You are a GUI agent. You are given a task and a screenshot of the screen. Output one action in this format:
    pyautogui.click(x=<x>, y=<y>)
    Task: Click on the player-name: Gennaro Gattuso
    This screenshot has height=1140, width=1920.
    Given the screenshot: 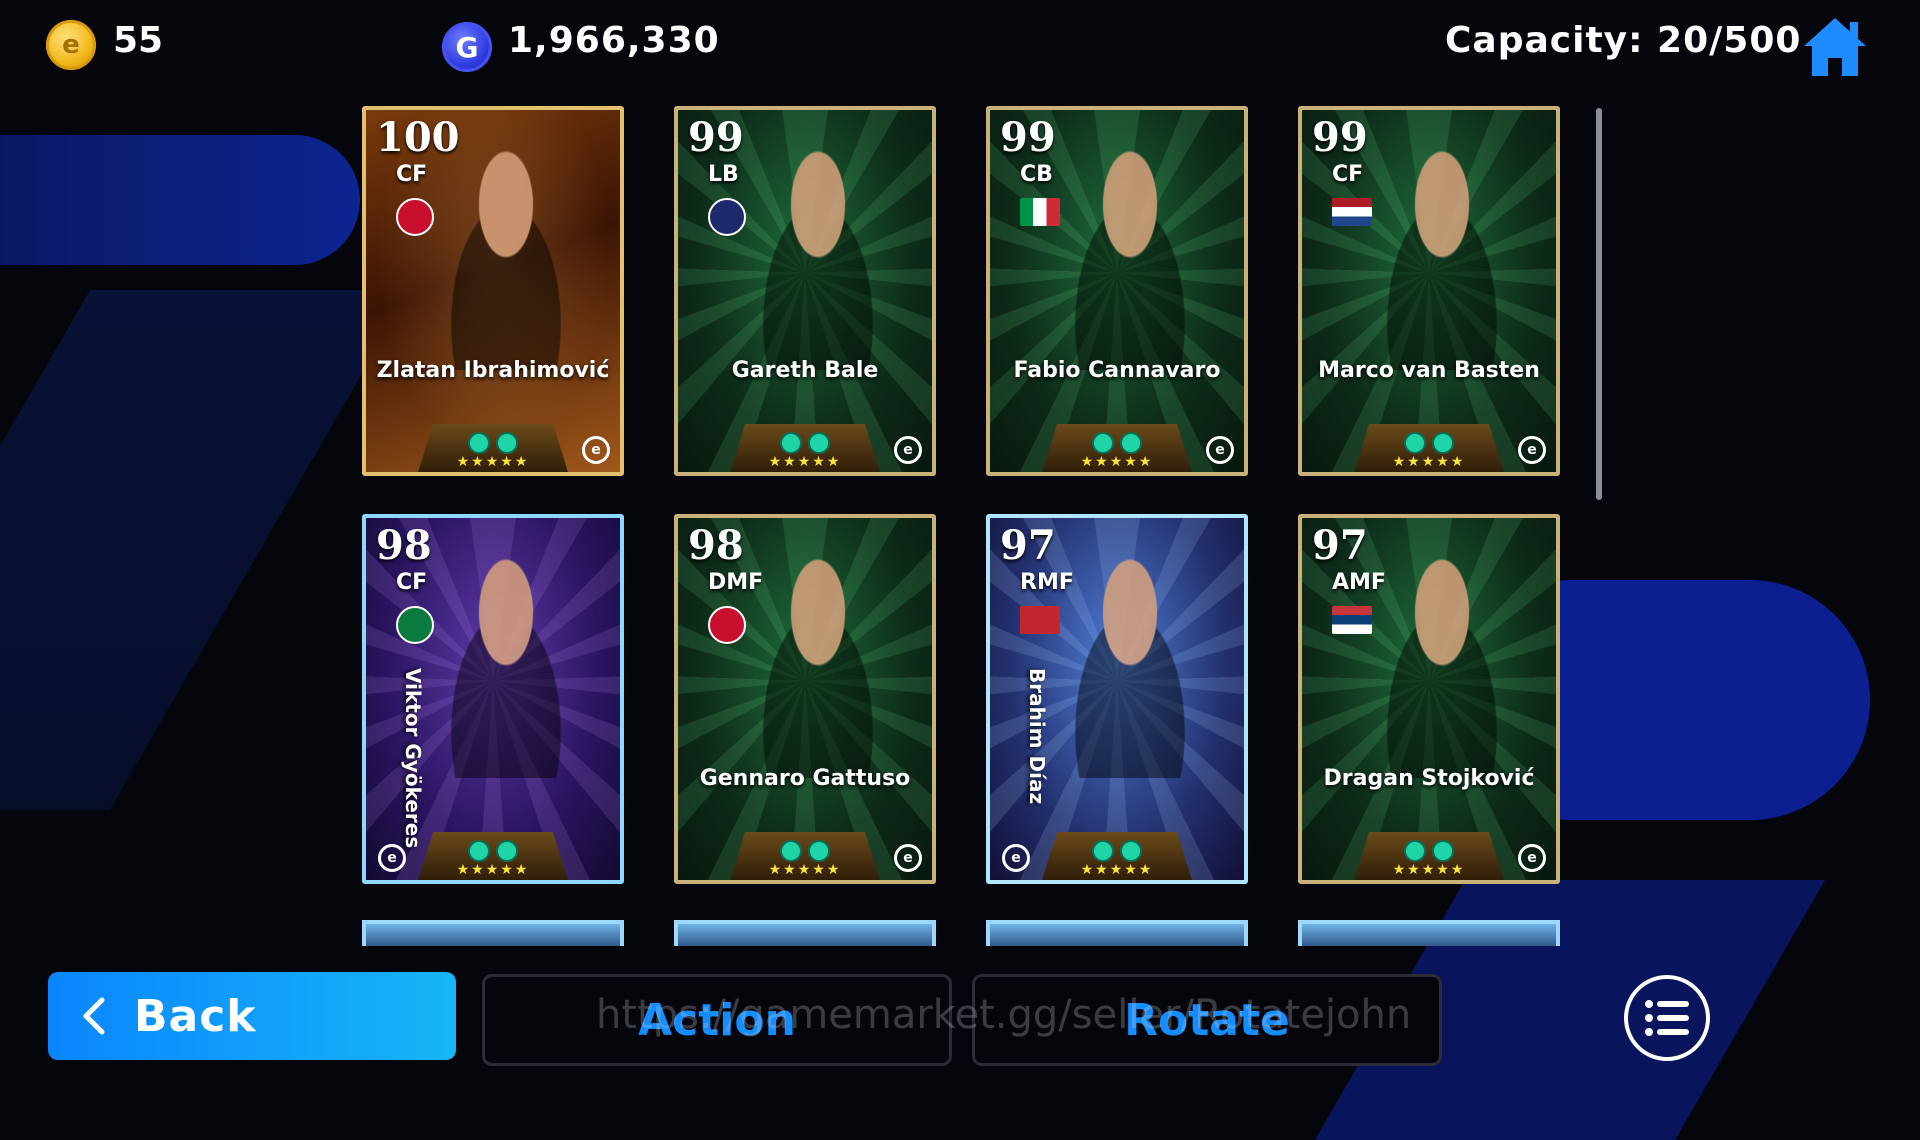 What is the action you would take?
    pyautogui.click(x=805, y=778)
    